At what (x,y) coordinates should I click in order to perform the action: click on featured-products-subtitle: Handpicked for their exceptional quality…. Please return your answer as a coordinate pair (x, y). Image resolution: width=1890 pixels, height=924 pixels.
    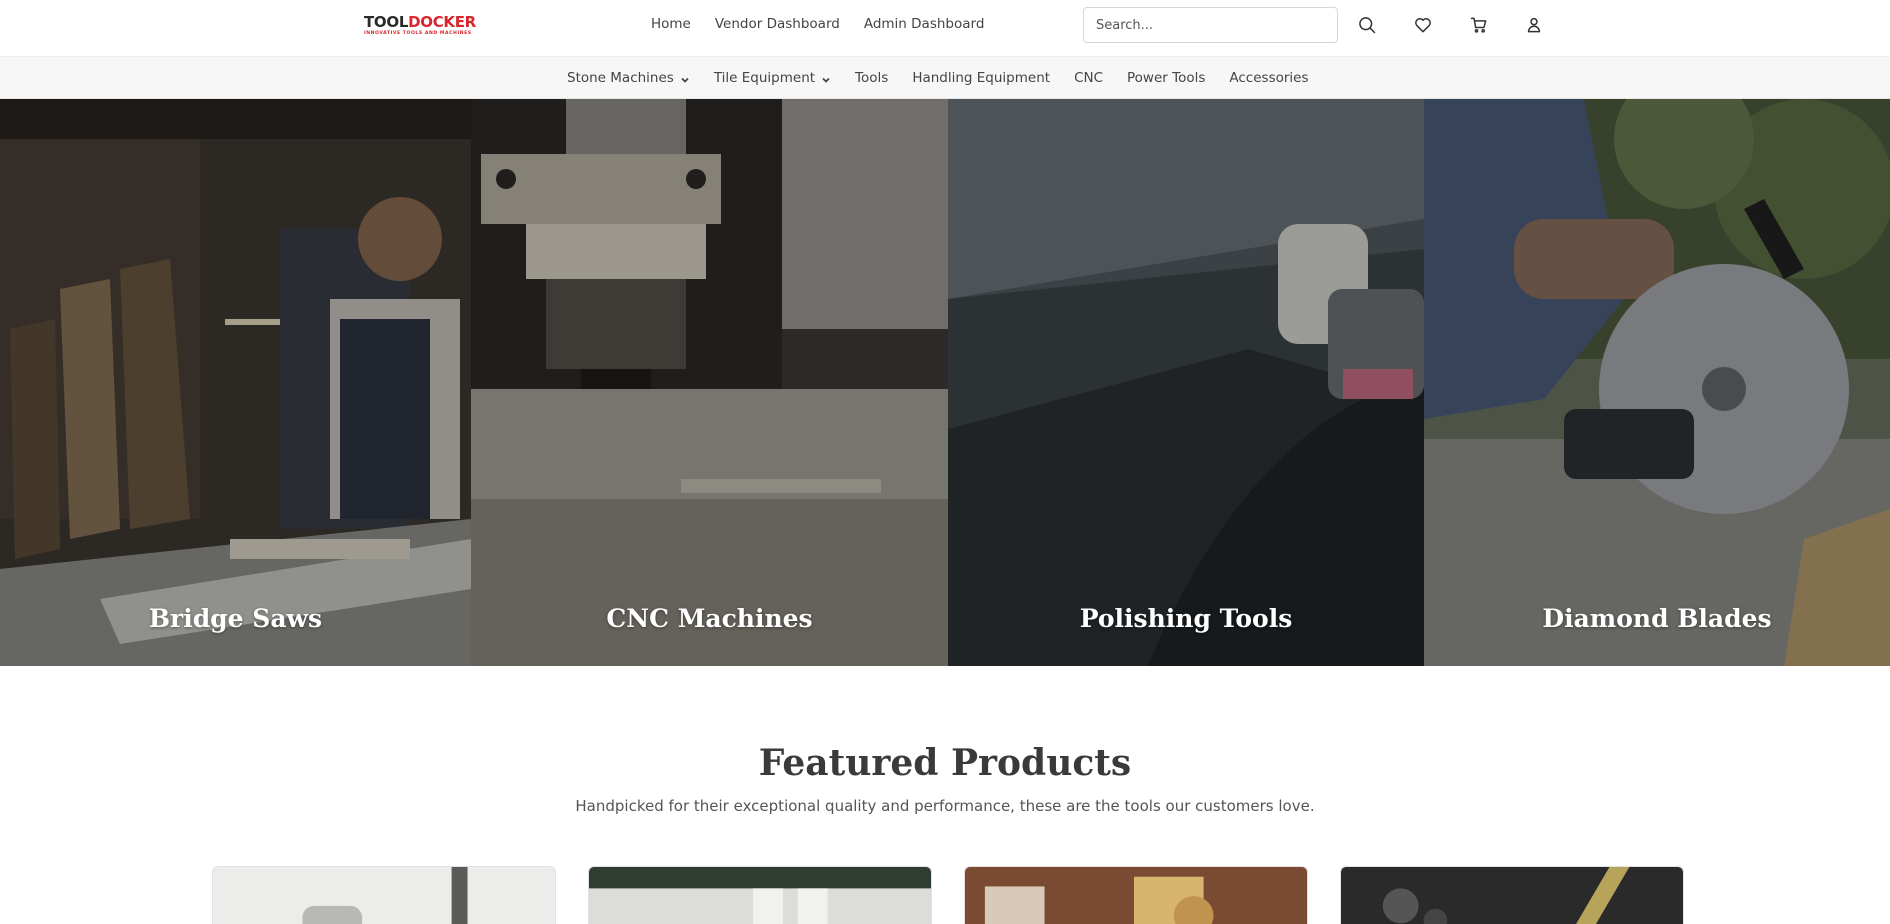
    Looking at the image, I should click on (945, 806).